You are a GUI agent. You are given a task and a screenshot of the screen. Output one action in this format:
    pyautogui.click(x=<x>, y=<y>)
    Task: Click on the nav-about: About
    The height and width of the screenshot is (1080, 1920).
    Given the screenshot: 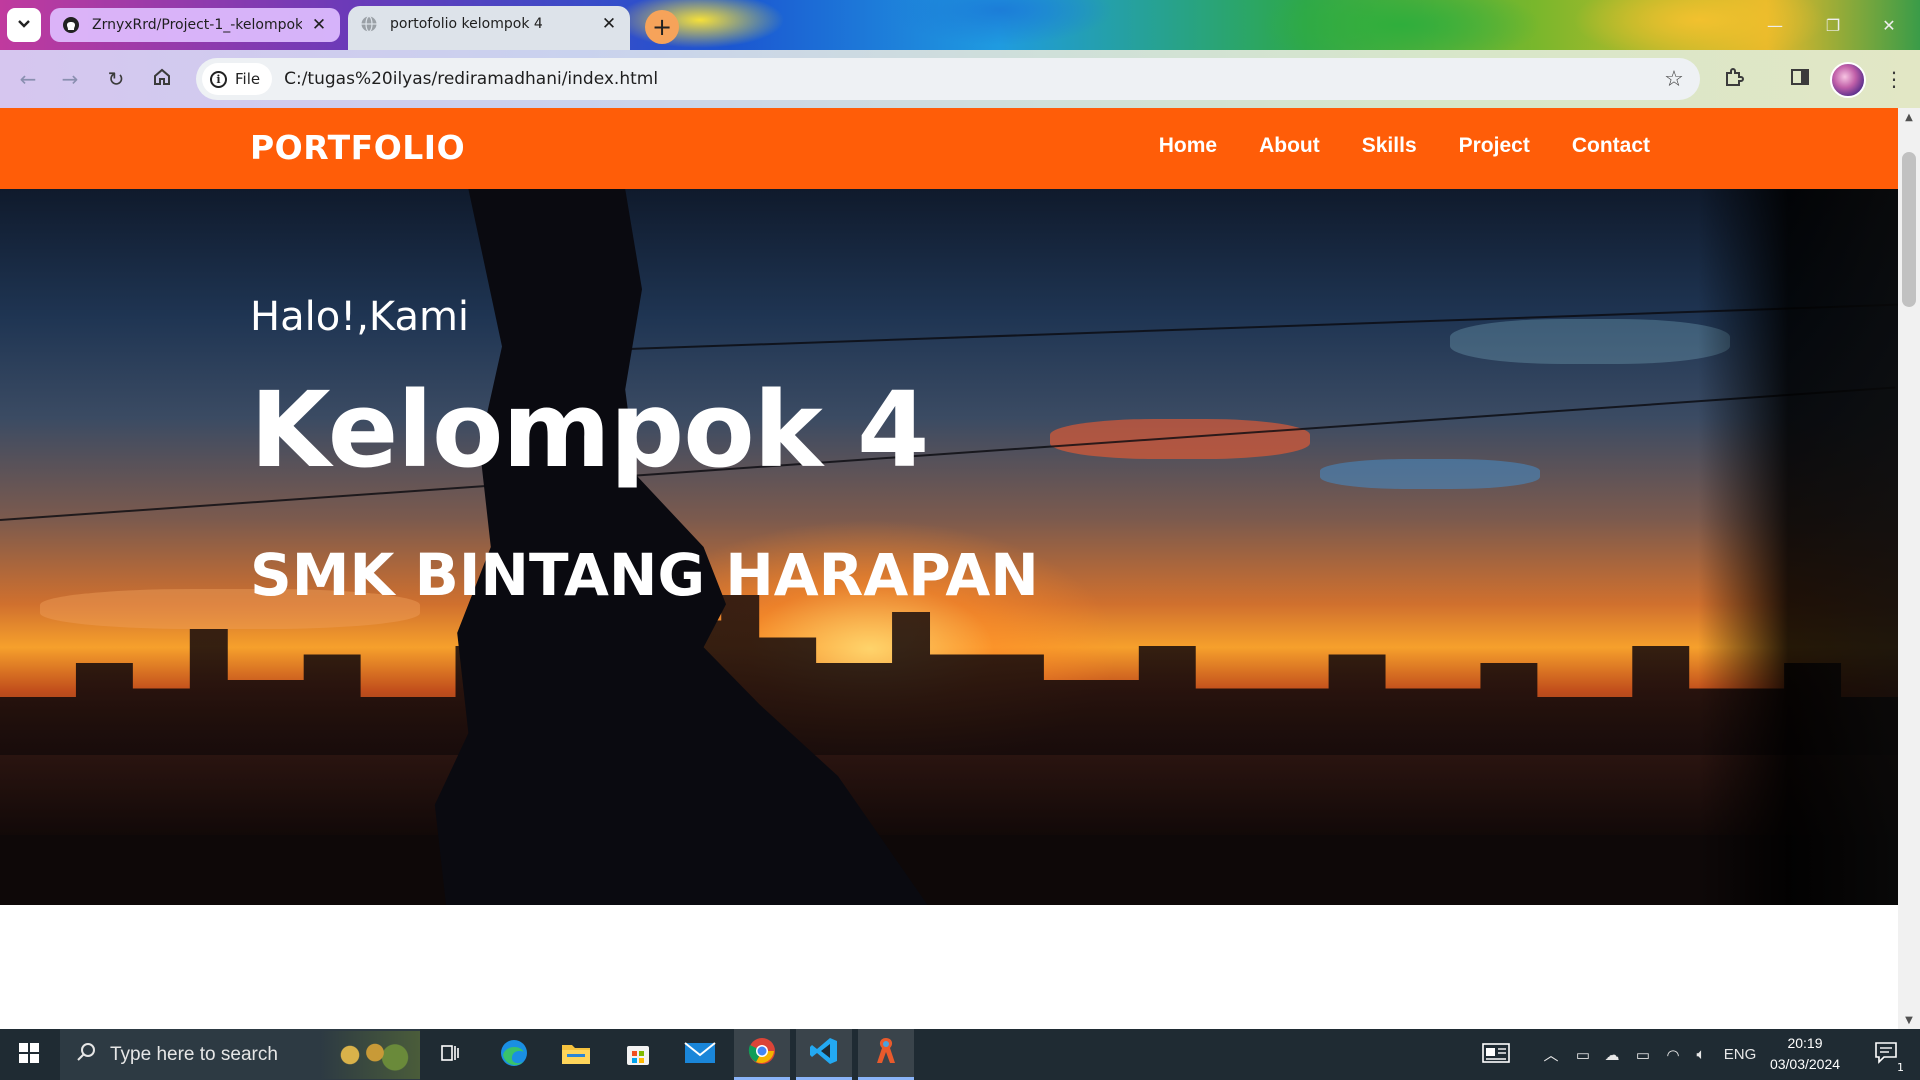 What is the action you would take?
    pyautogui.click(x=1289, y=146)
    